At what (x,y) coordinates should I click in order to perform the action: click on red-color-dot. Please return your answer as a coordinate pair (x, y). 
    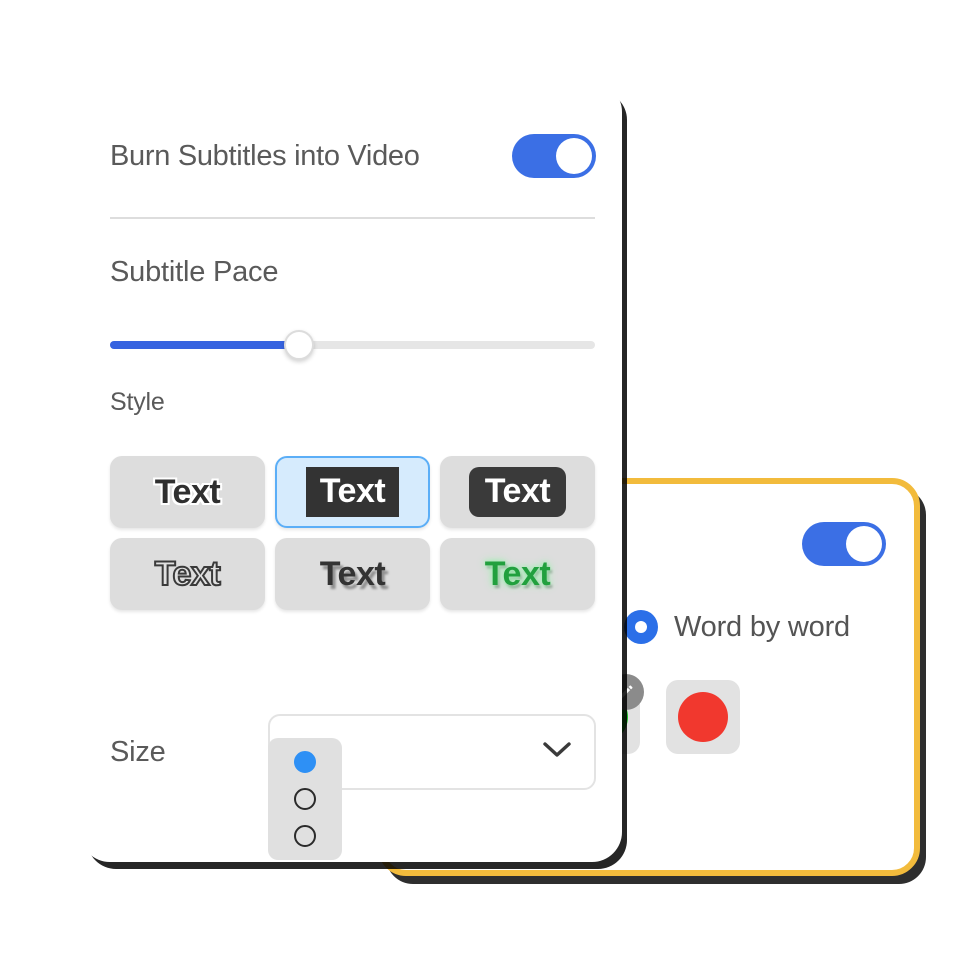
    Looking at the image, I should click on (703, 717).